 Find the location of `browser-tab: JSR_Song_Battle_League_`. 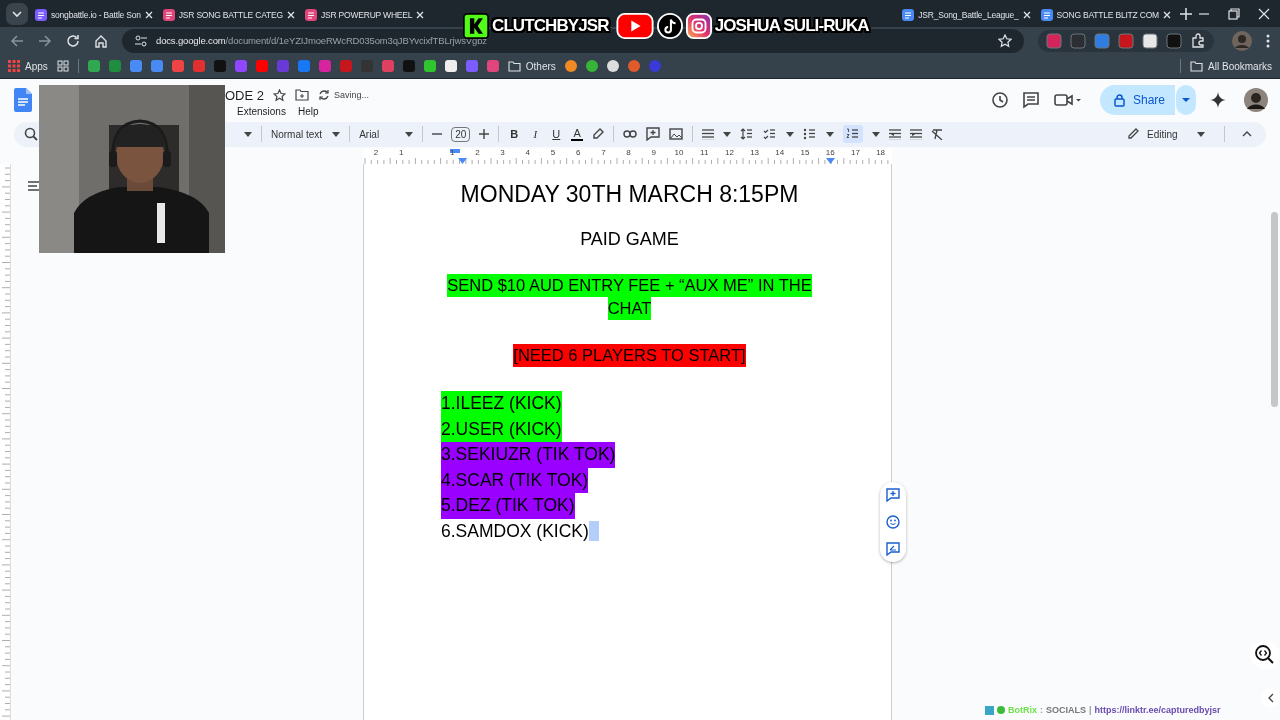

browser-tab: JSR_Song_Battle_League_ is located at coordinates (966, 15).